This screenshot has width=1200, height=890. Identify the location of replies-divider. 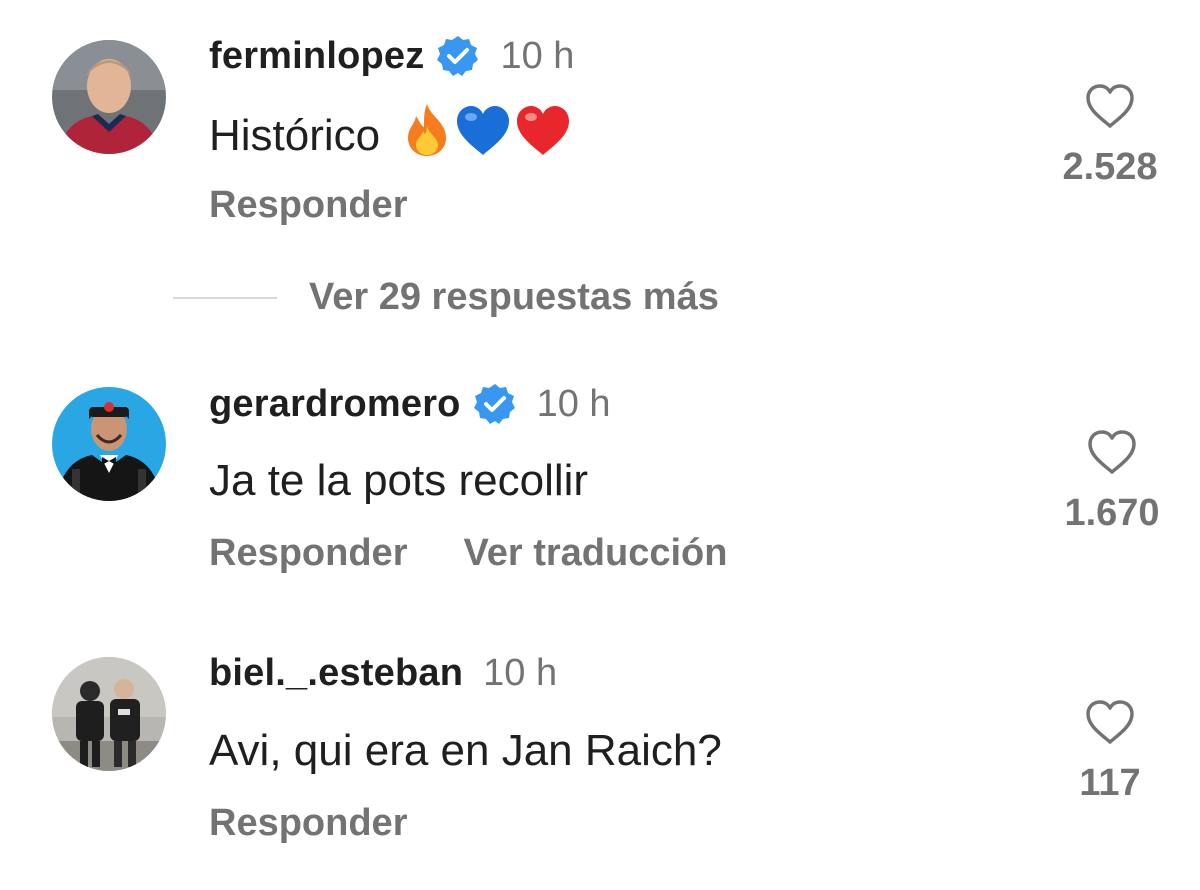
(225, 297).